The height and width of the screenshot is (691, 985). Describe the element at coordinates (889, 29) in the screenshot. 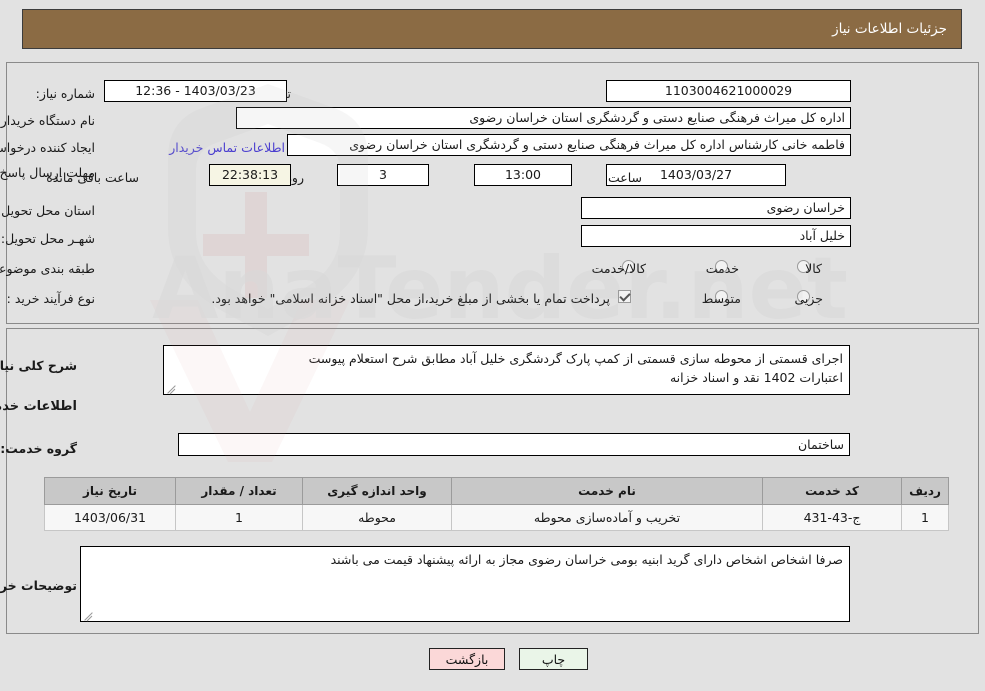

I see `page-title: جزئیات اطلاعات نیاز` at that location.